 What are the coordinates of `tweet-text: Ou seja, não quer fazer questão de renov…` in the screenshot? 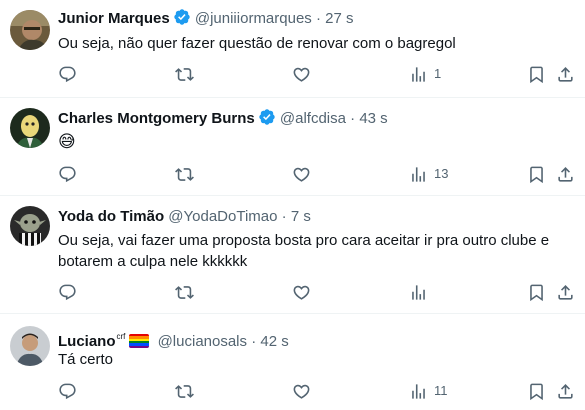 It's located at (257, 43).